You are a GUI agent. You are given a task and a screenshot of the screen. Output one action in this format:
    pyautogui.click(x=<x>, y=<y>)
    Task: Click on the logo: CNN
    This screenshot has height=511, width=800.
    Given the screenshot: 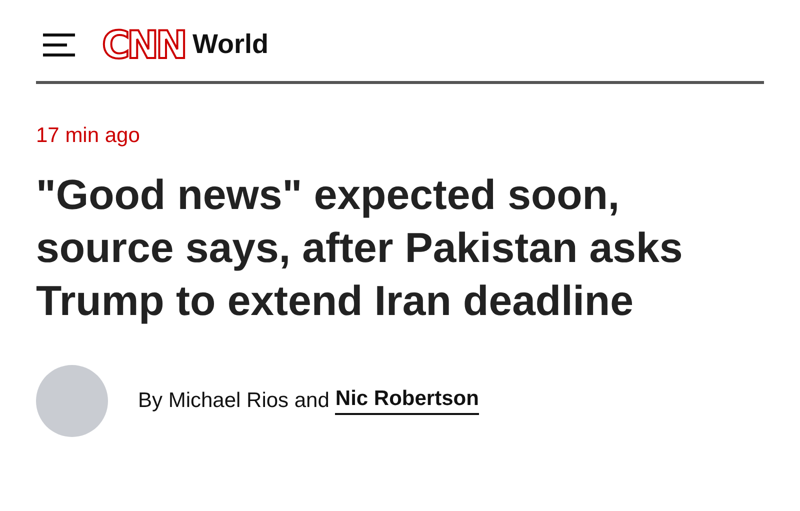 What is the action you would take?
    pyautogui.click(x=143, y=45)
    